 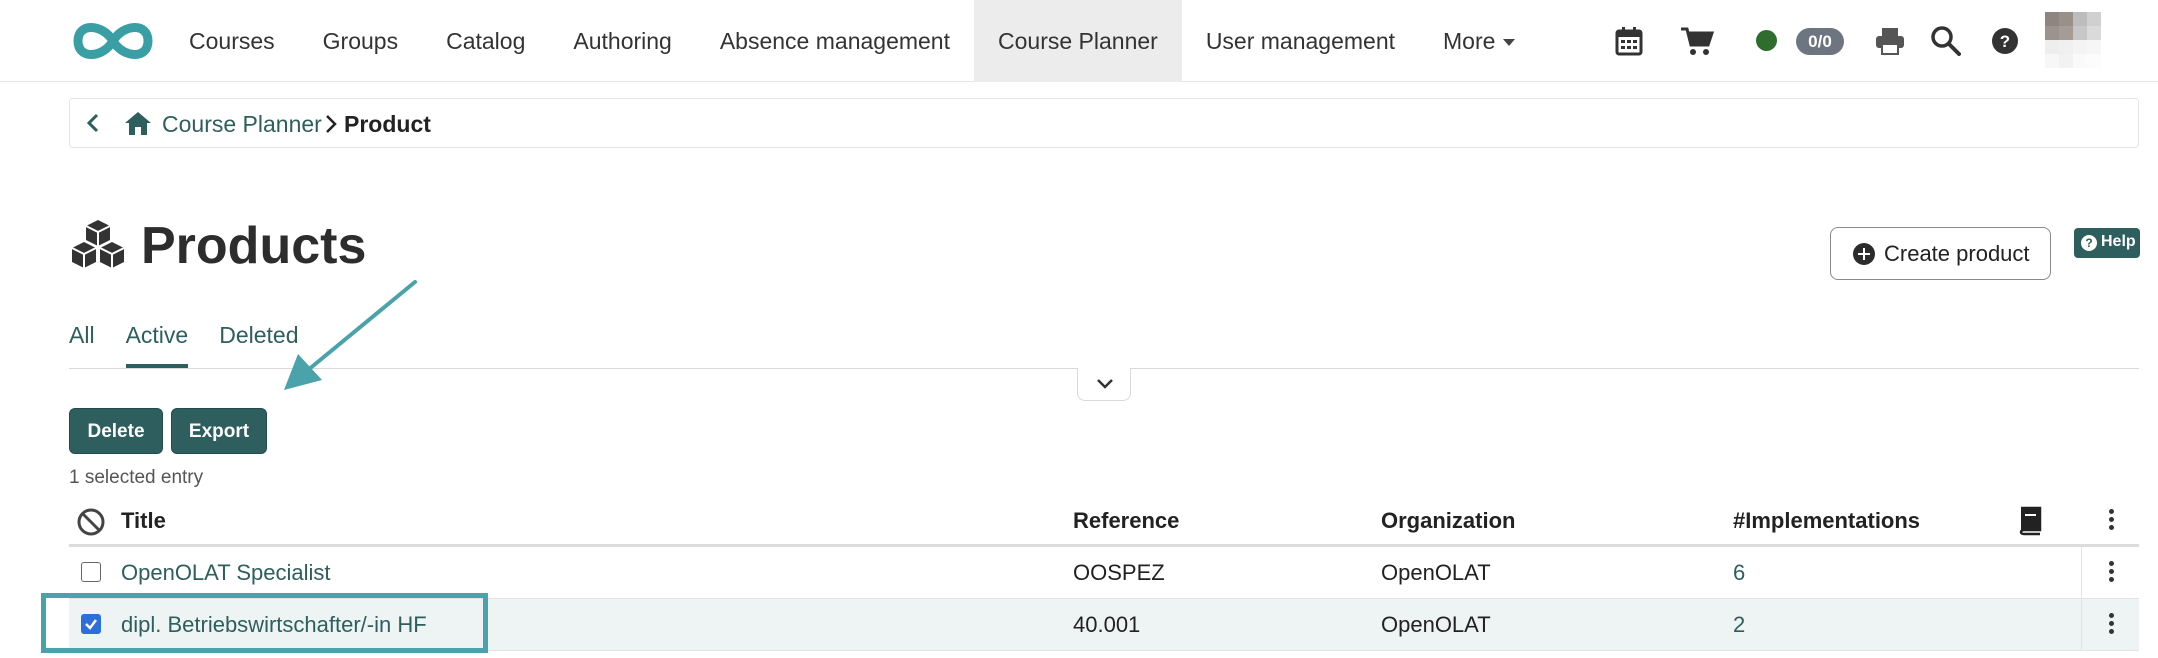 What do you see at coordinates (2107, 243) in the screenshot?
I see `help-button: ? Help` at bounding box center [2107, 243].